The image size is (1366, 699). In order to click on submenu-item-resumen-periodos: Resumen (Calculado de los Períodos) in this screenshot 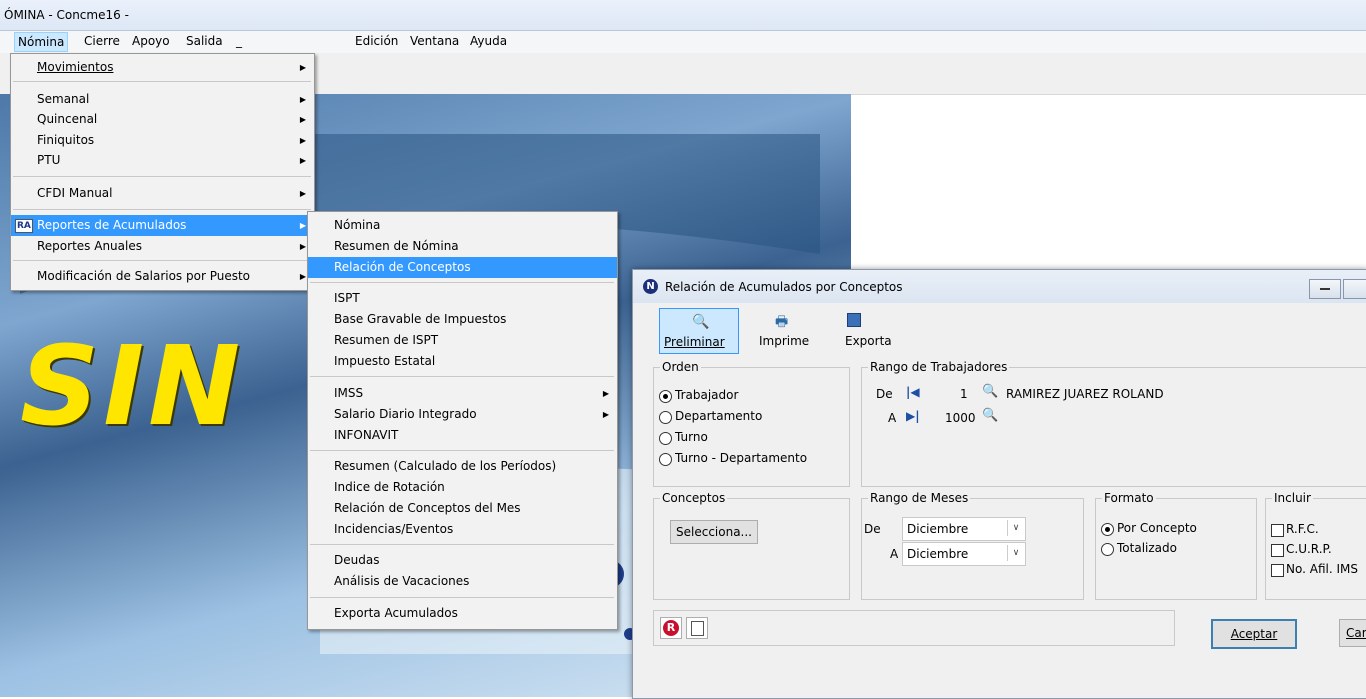, I will do `click(462, 466)`.